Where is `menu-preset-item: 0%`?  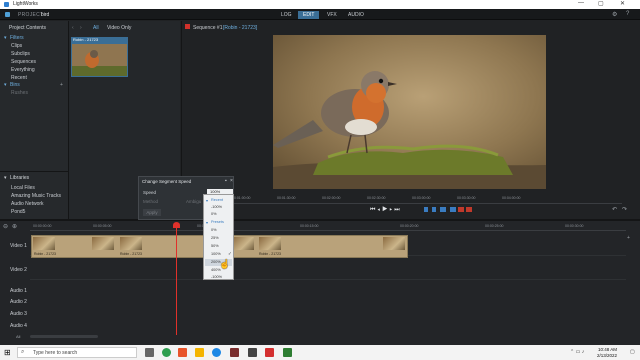 menu-preset-item: 0% is located at coordinates (214, 230).